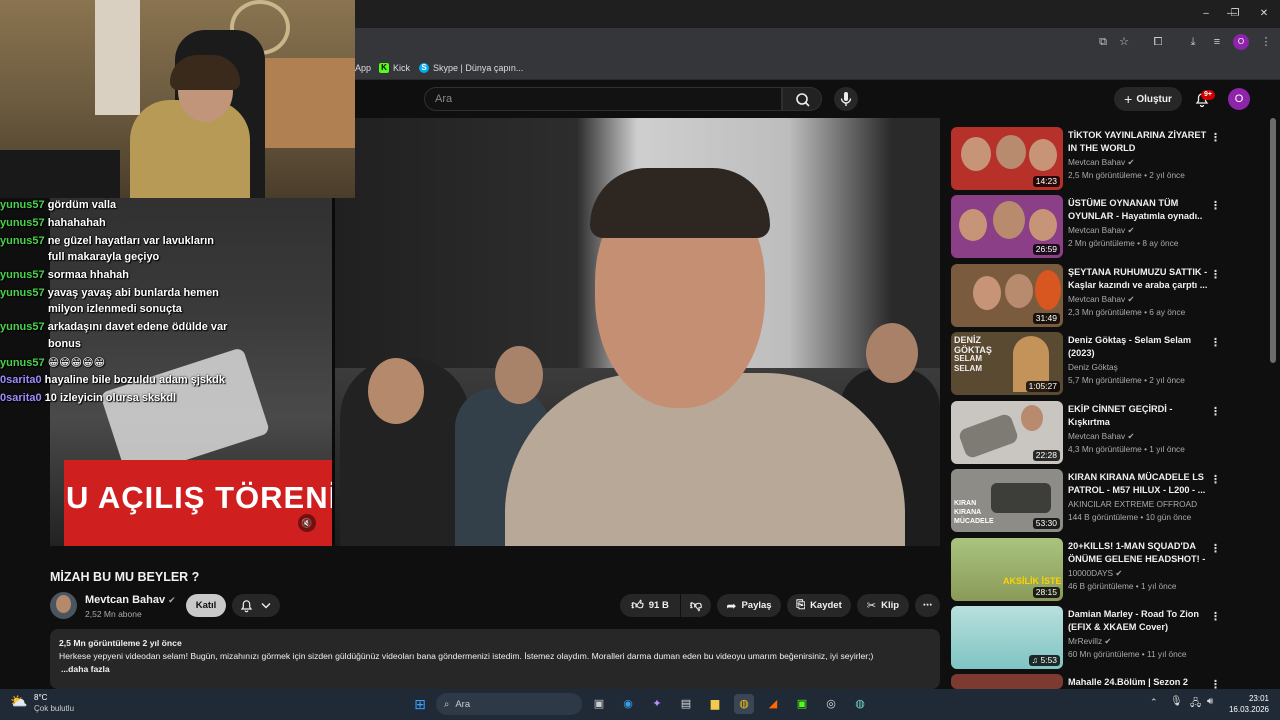 This screenshot has height=720, width=1280. I want to click on recommendation-item: Mahalle 24.Bölüm | Sezon 2 ⋮, so click(1086, 681).